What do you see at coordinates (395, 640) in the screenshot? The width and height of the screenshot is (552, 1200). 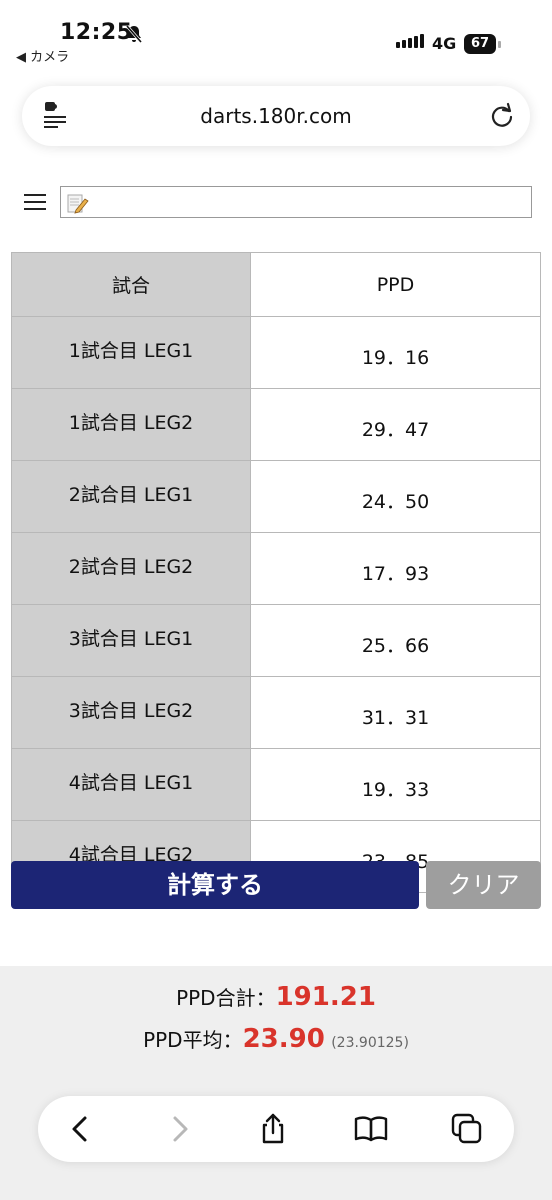 I see `ppd-value-input: 25．66` at bounding box center [395, 640].